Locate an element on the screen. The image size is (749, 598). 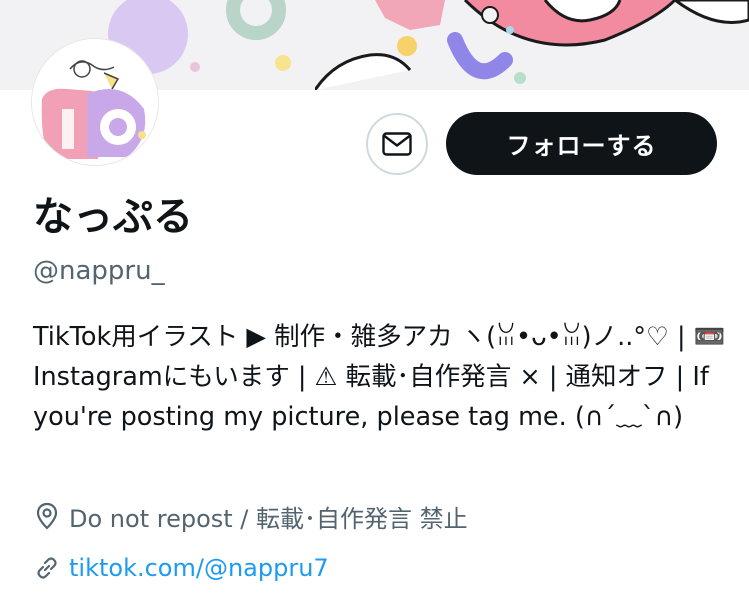
website-link: tiktok.com/@nappru7 is located at coordinates (199, 568).